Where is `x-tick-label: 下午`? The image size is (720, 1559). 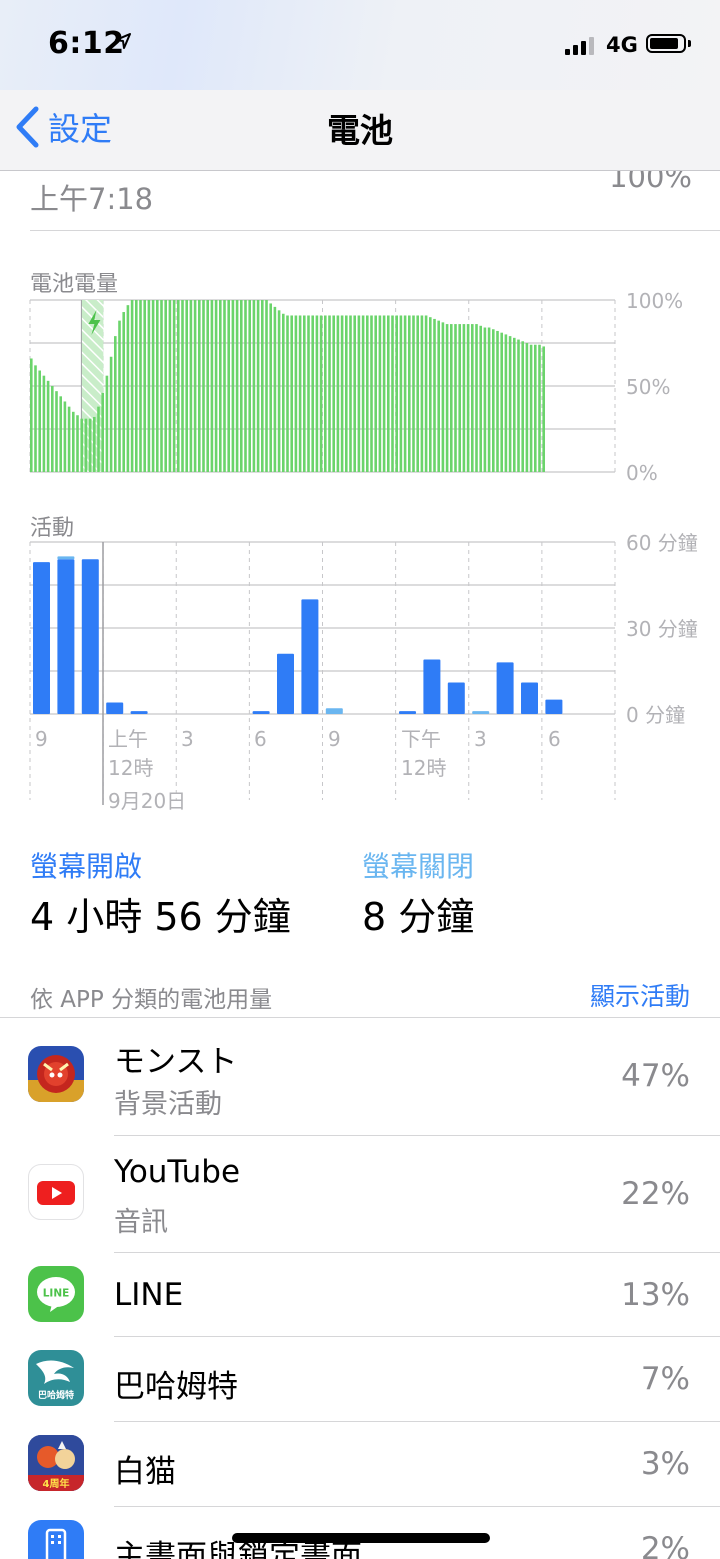
x-tick-label: 下午 is located at coordinates (421, 739).